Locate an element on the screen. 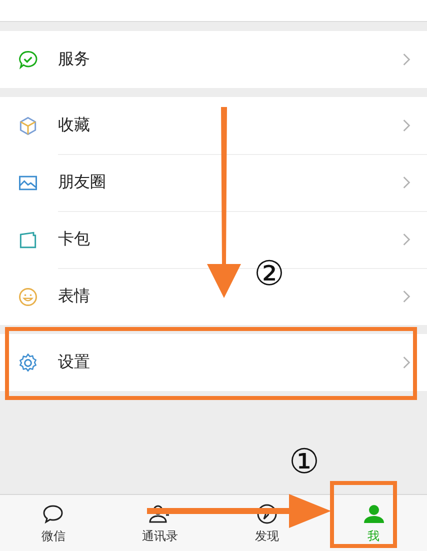 The height and width of the screenshot is (551, 427). menu-item-label: 收藏 is located at coordinates (74, 125).